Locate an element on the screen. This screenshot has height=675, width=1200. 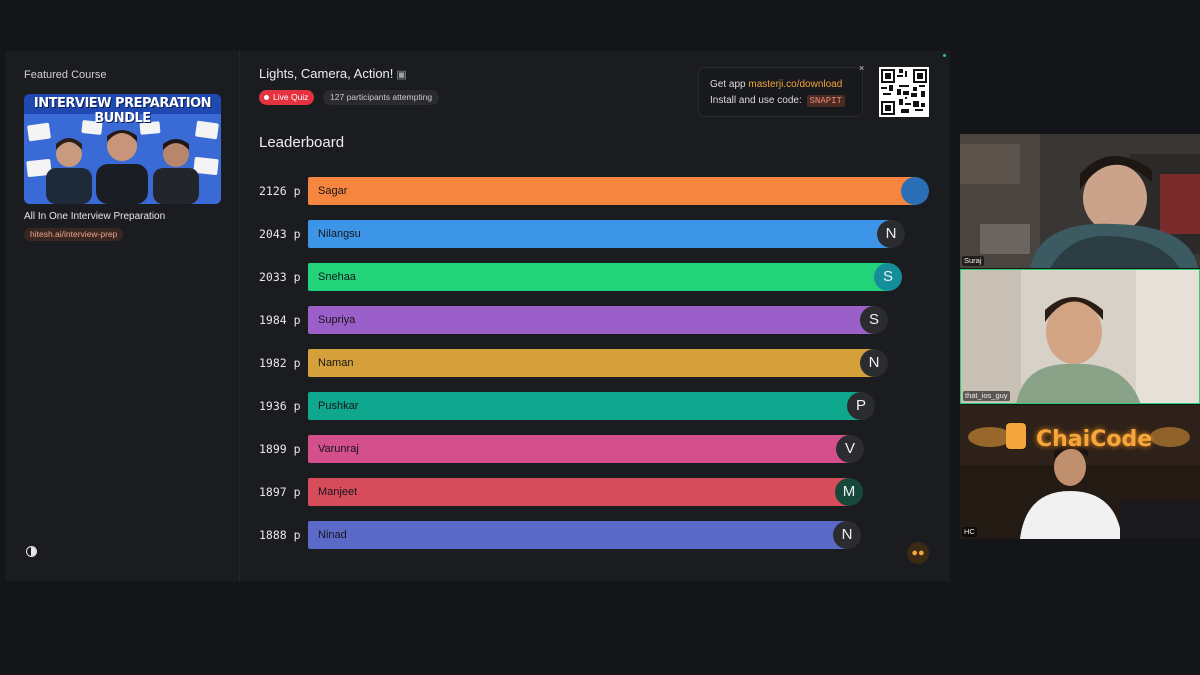
leaderboard-bar: Varunraj V is located at coordinates (586, 449).